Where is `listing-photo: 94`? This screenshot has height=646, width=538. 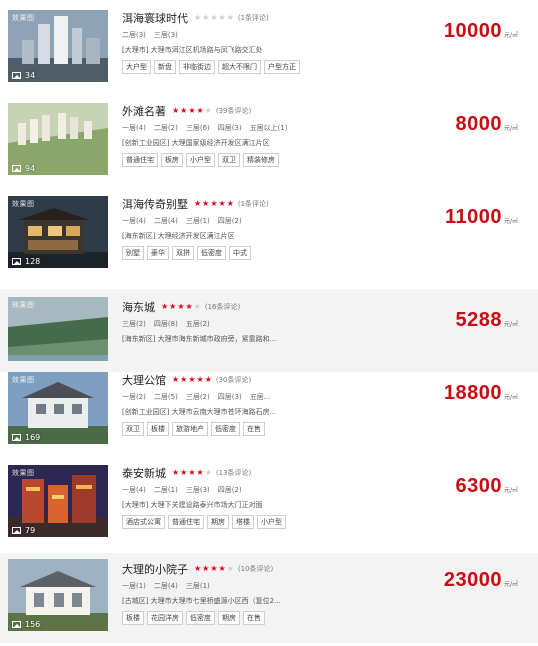 listing-photo: 94 is located at coordinates (58, 139).